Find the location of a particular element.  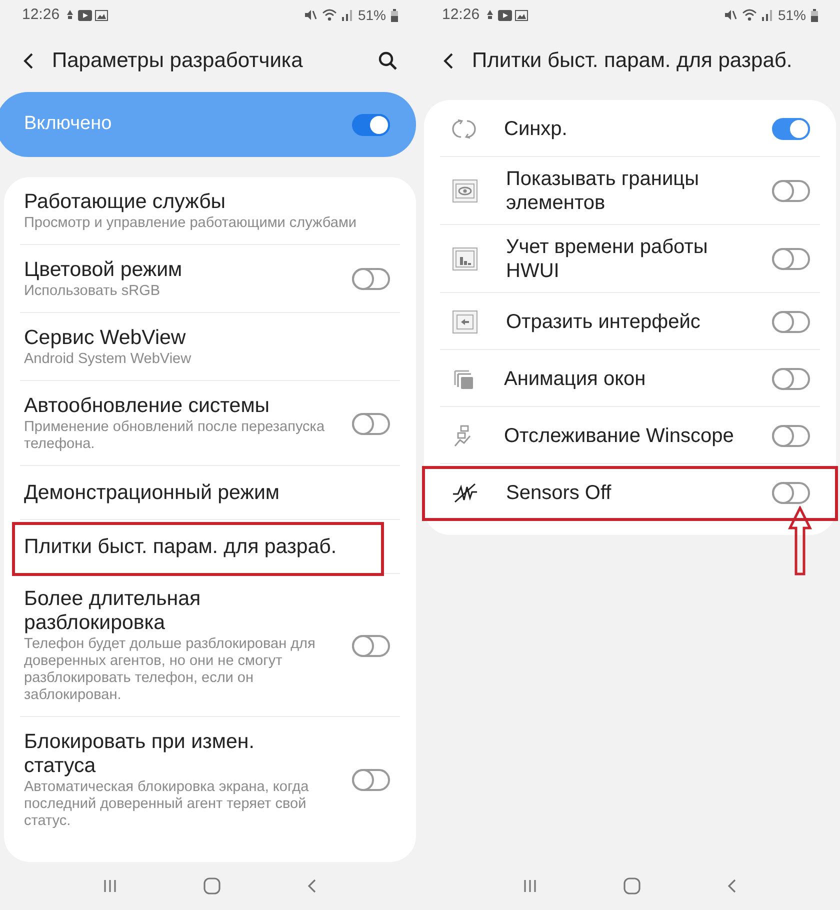

master-switch-label: Включено is located at coordinates (68, 124).